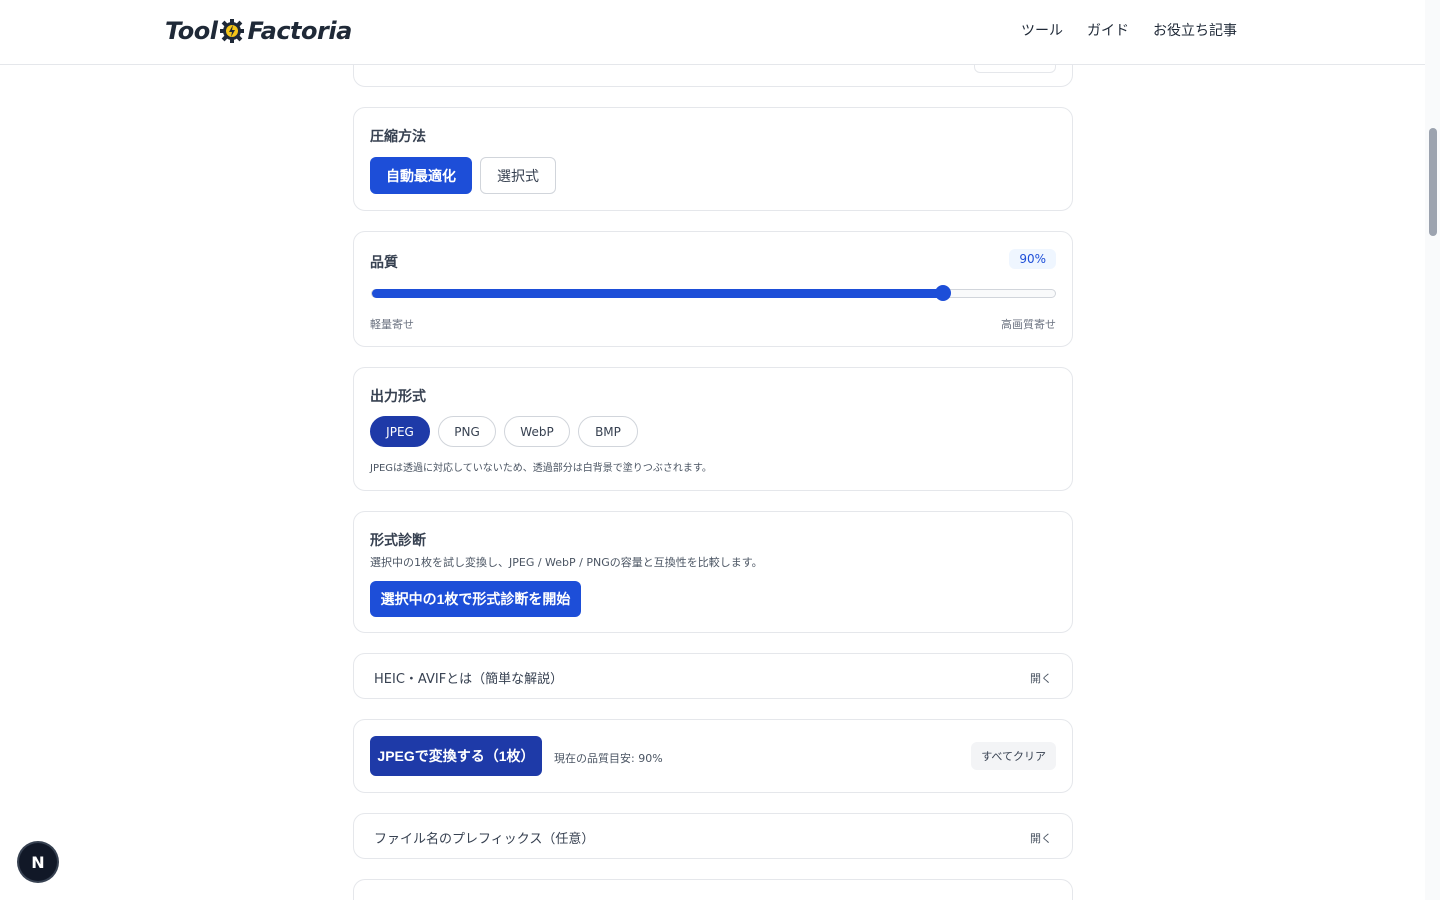 The image size is (1440, 900). What do you see at coordinates (392, 324) in the screenshot?
I see `quality-min-label: 軽量寄せ` at bounding box center [392, 324].